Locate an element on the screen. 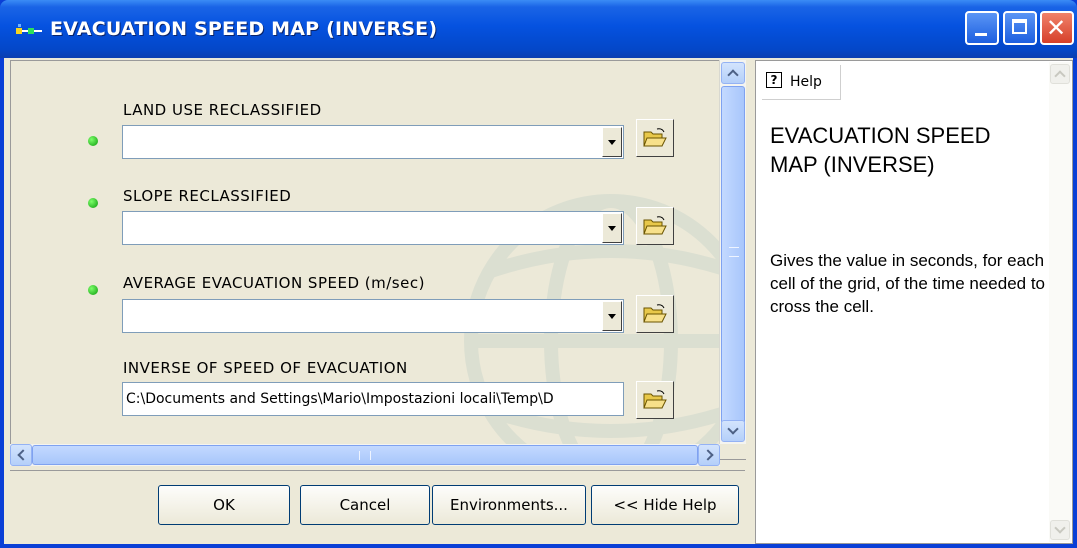 This screenshot has width=1077, height=548. maximize-icon is located at coordinates (1019, 26).